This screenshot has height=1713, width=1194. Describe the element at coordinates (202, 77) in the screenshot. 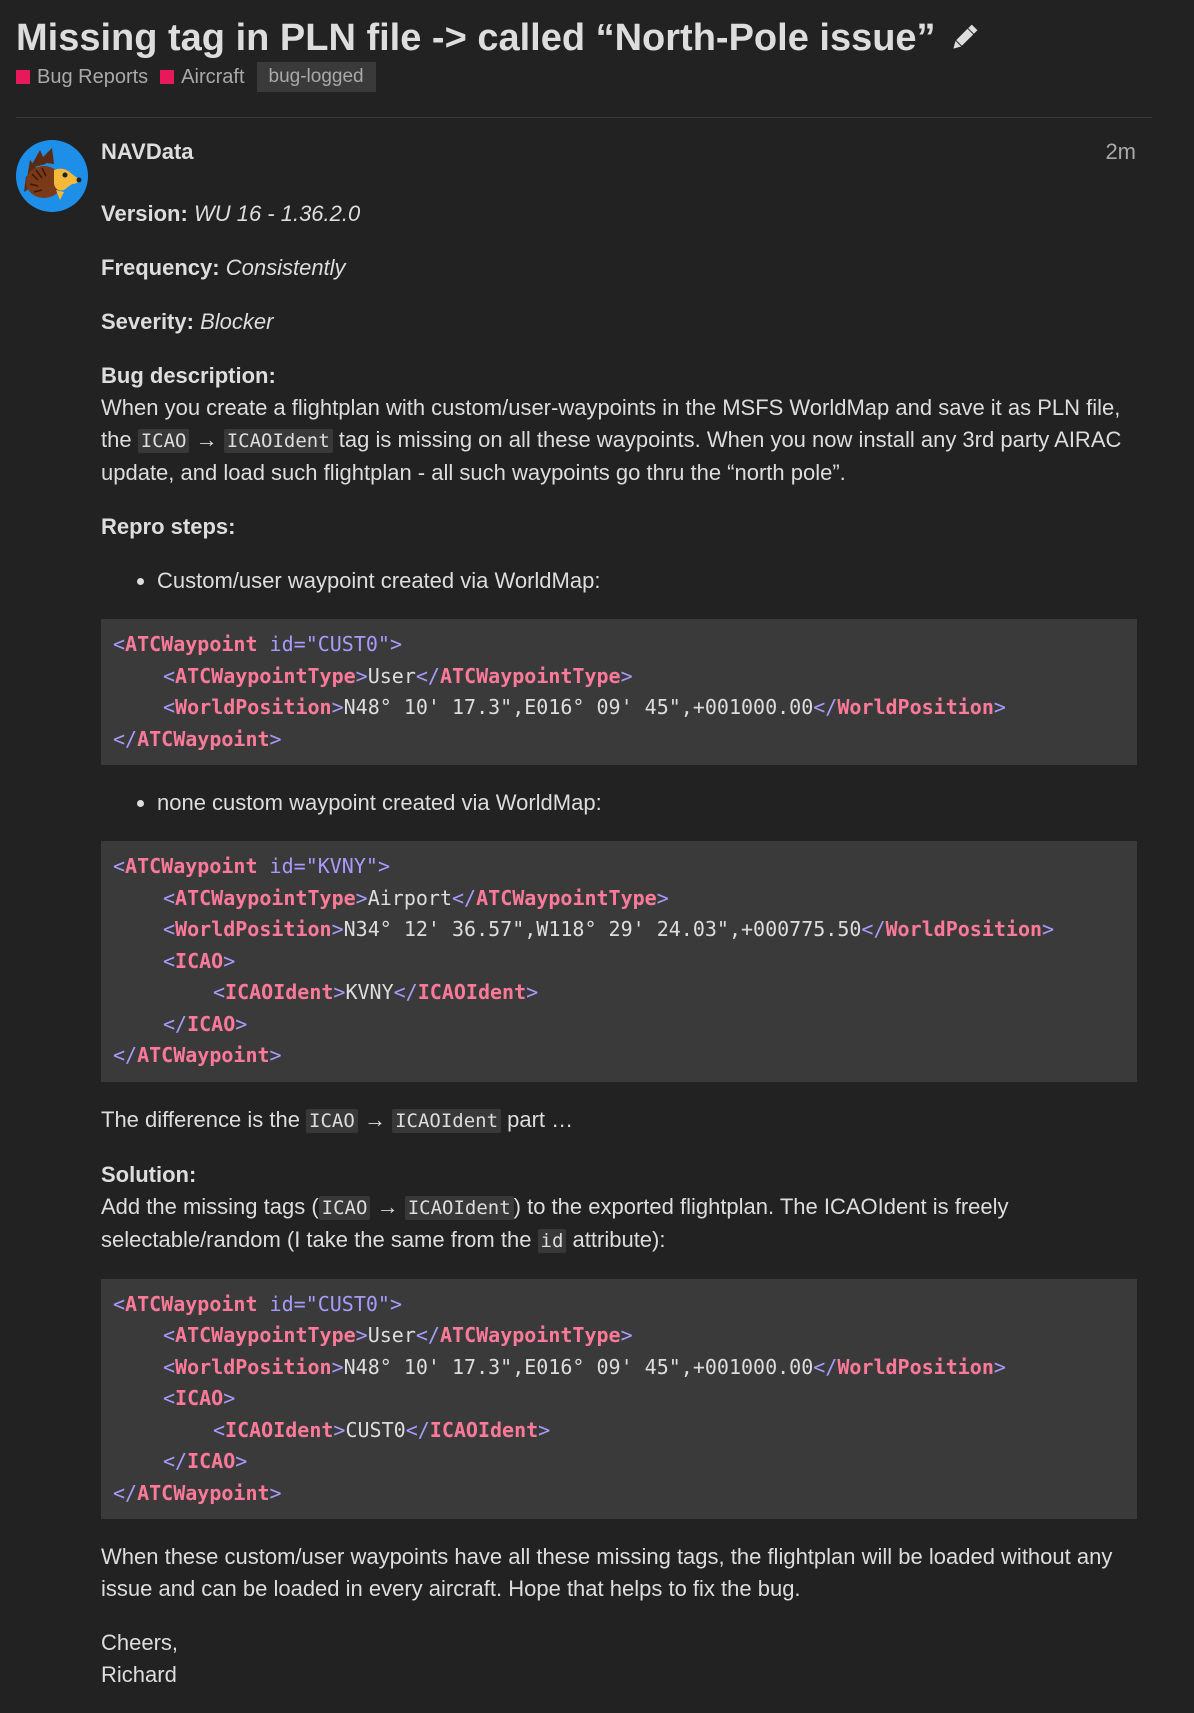

I see `category-aircraft: Aircraft` at that location.